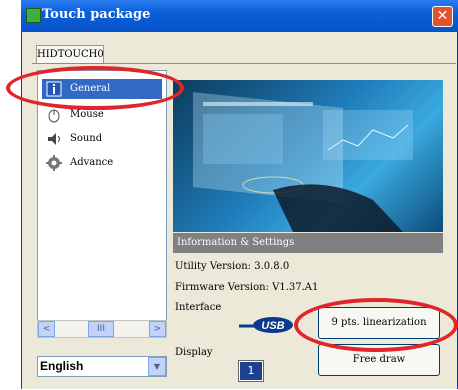  What do you see at coordinates (102, 366) in the screenshot?
I see `language-select: English ▼` at bounding box center [102, 366].